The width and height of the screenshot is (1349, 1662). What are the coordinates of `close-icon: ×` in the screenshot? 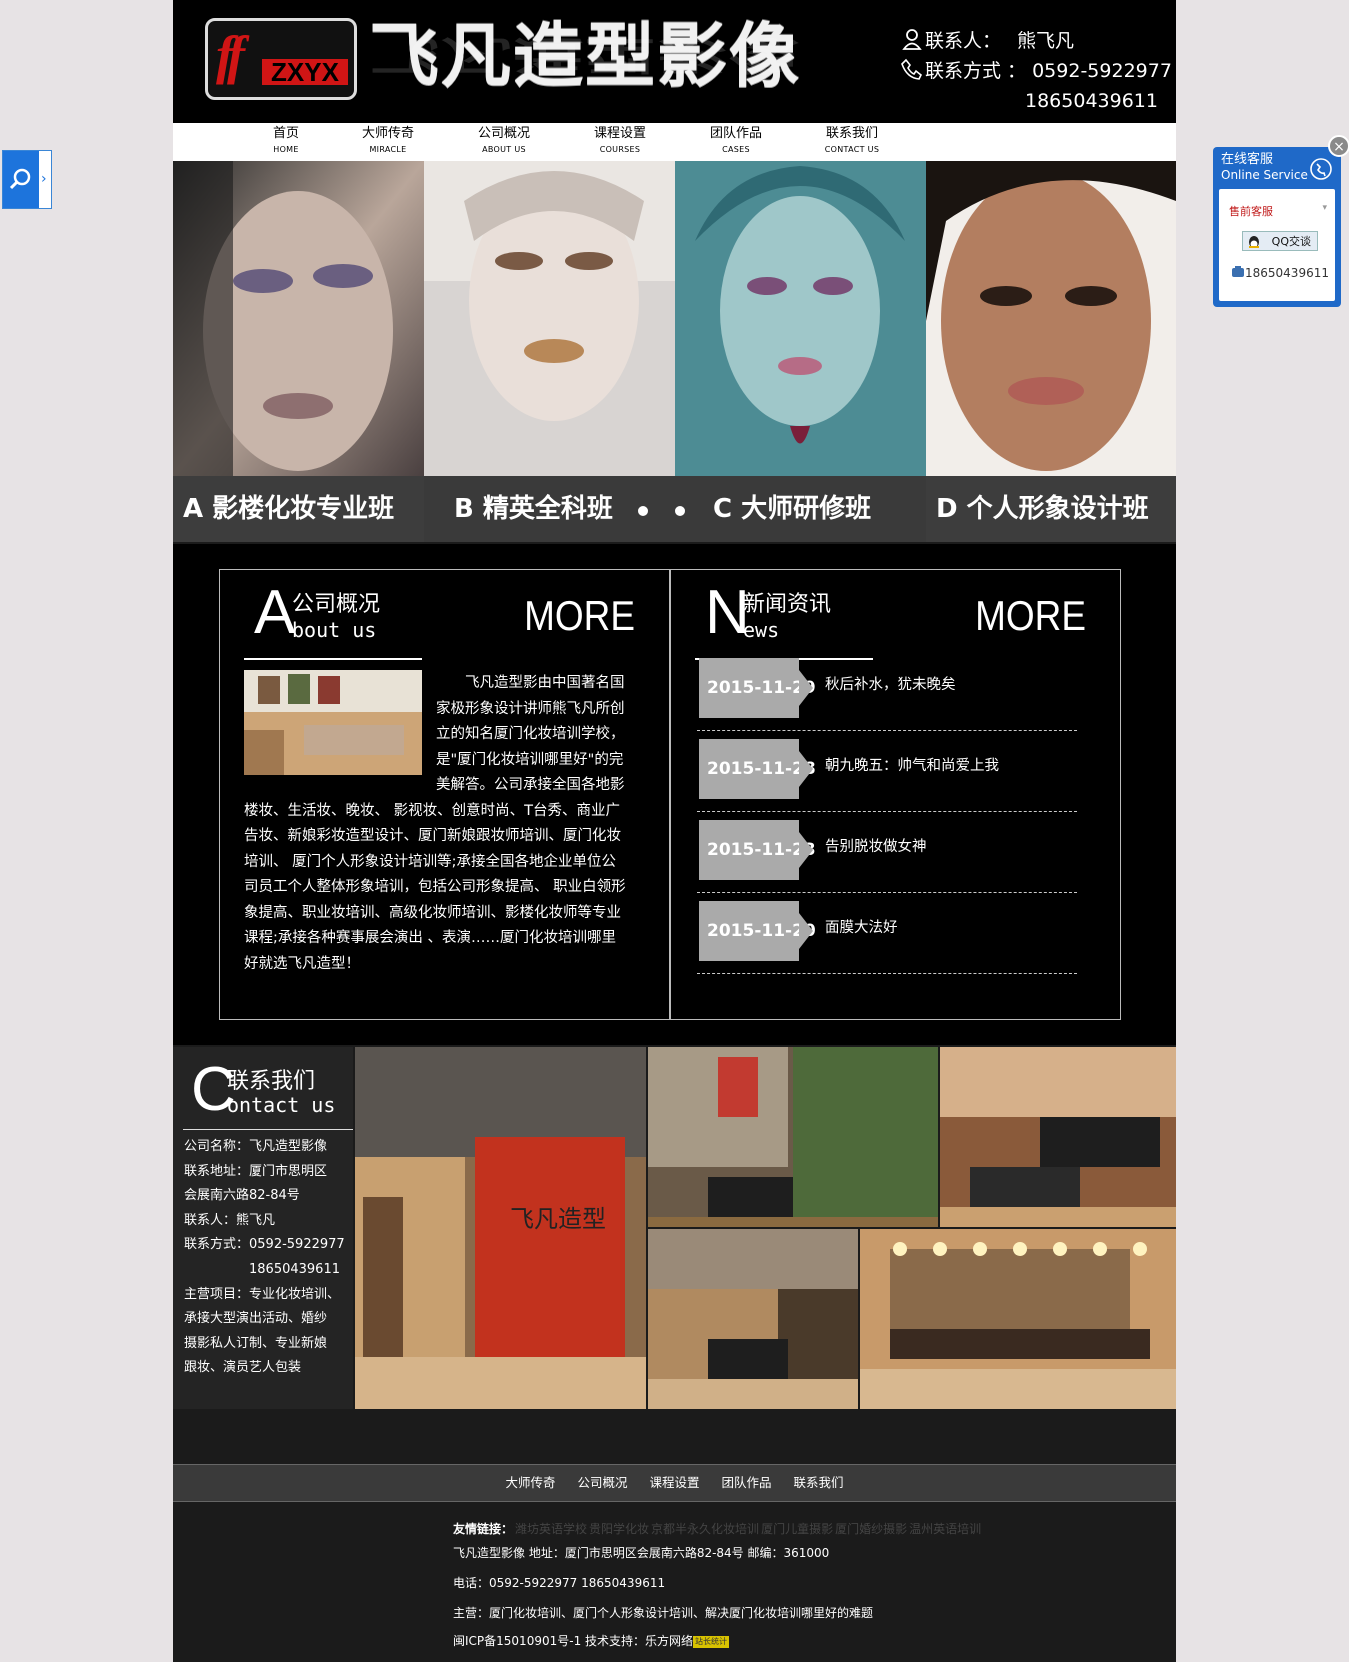 It's located at (1338, 146).